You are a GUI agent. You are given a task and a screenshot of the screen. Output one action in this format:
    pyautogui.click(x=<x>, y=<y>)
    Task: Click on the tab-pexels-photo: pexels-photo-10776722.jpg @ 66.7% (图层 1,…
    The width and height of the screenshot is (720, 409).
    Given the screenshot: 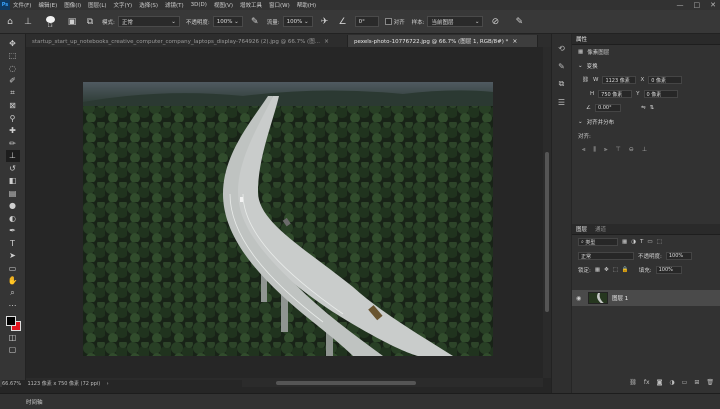 What is the action you would take?
    pyautogui.click(x=443, y=41)
    